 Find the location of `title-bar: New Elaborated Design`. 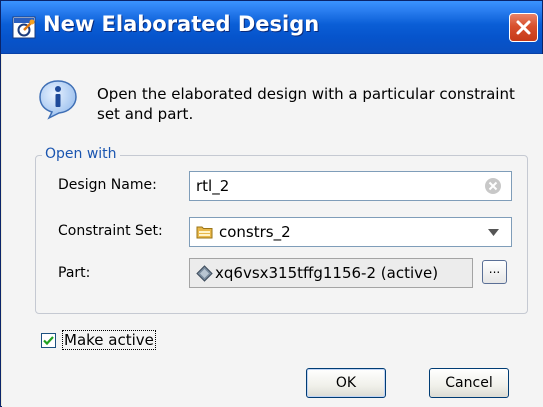

title-bar: New Elaborated Design is located at coordinates (271, 27).